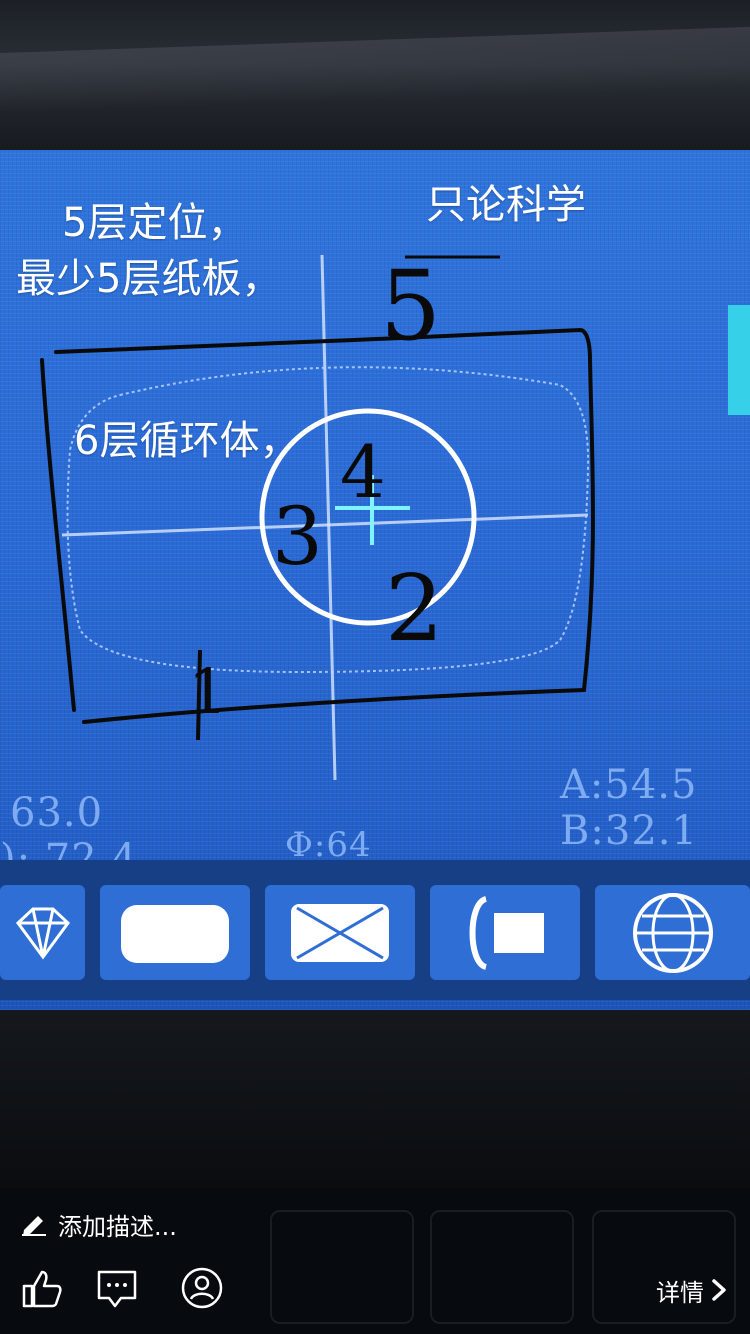  I want to click on horizontal-guide-line, so click(325, 525).